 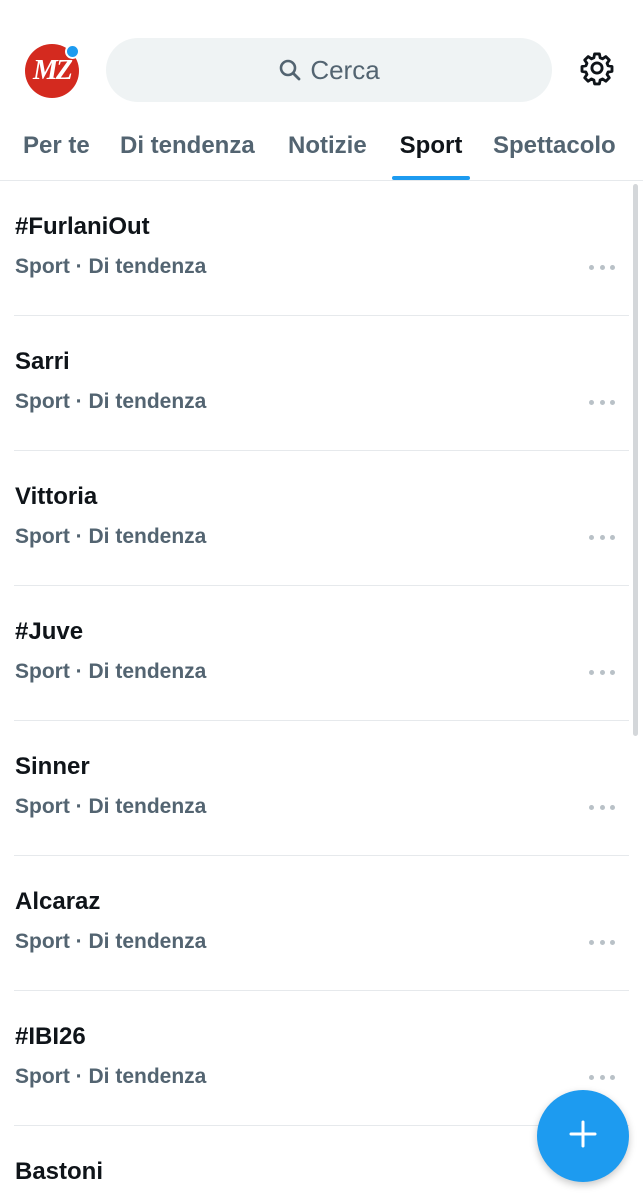 I want to click on plus-icon, so click(x=583, y=1136).